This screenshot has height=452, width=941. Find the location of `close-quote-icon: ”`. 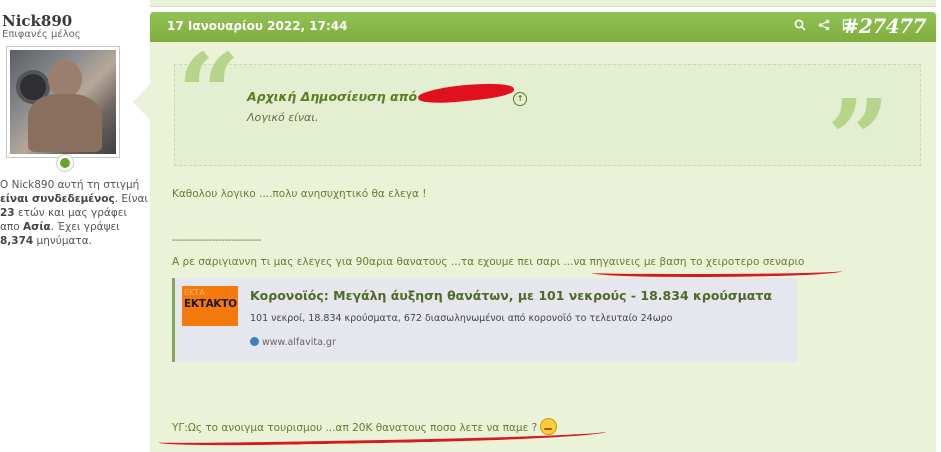

close-quote-icon: ” is located at coordinates (858, 139).